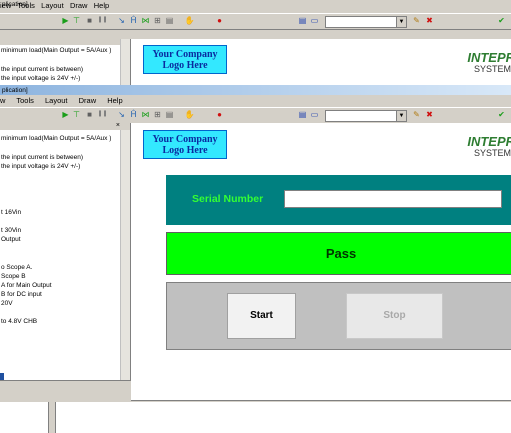  I want to click on output-pane, so click(24, 417).